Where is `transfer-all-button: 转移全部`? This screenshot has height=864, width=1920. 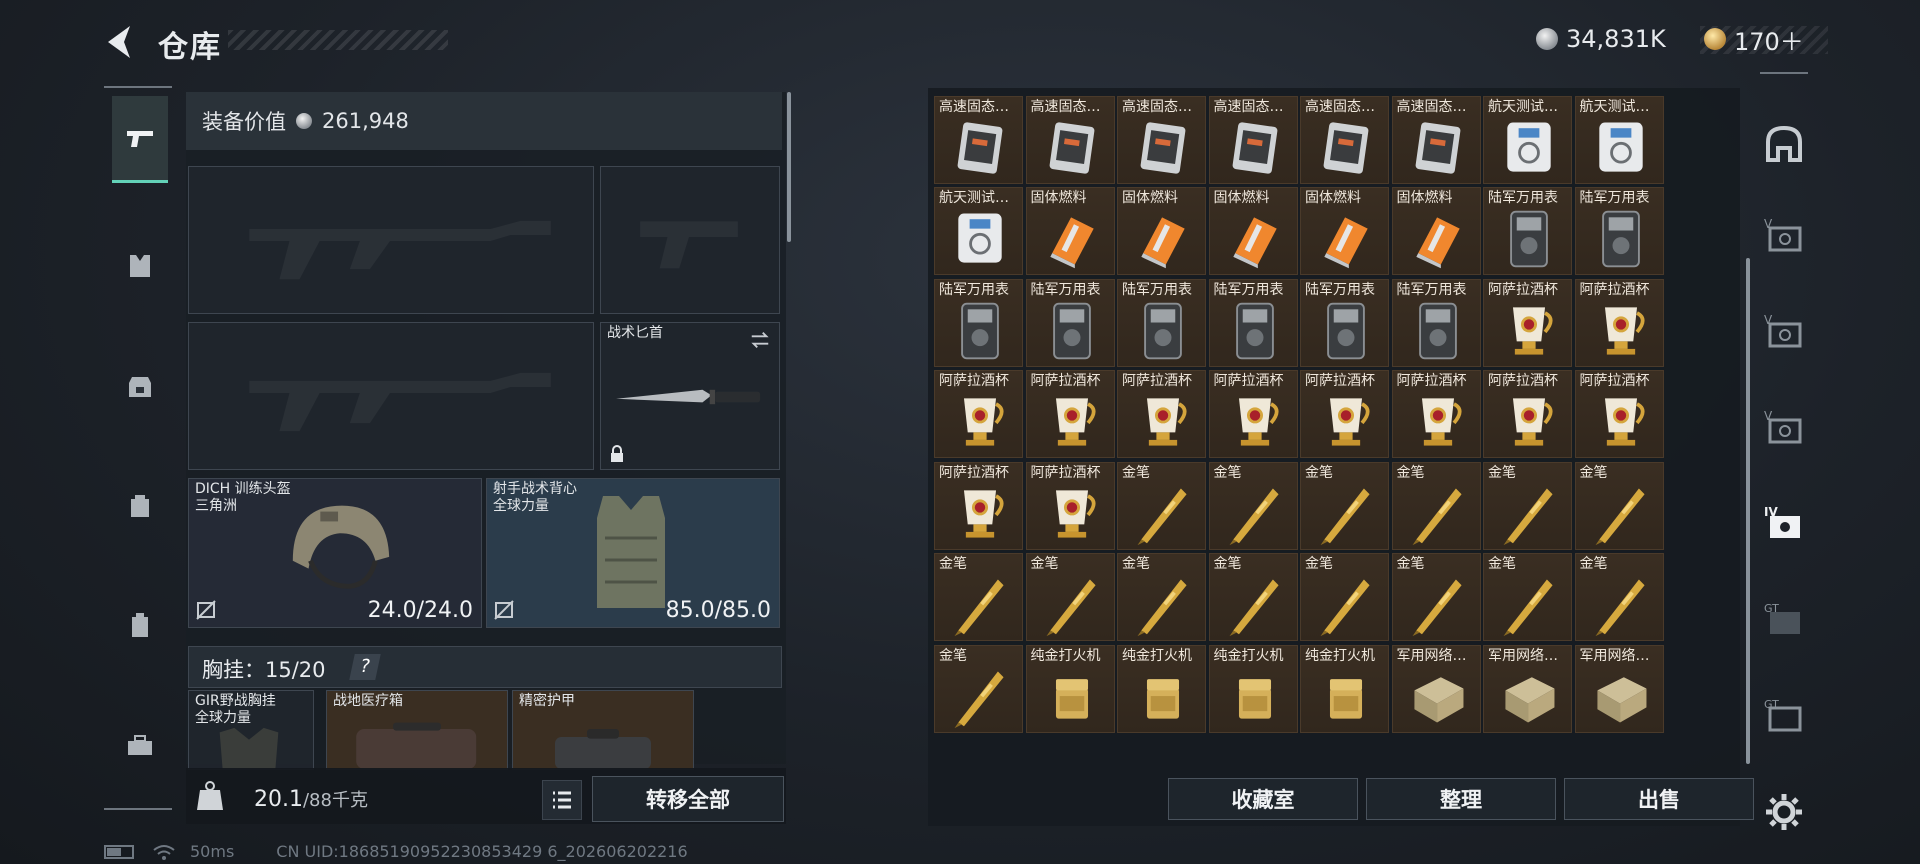 transfer-all-button: 转移全部 is located at coordinates (688, 799).